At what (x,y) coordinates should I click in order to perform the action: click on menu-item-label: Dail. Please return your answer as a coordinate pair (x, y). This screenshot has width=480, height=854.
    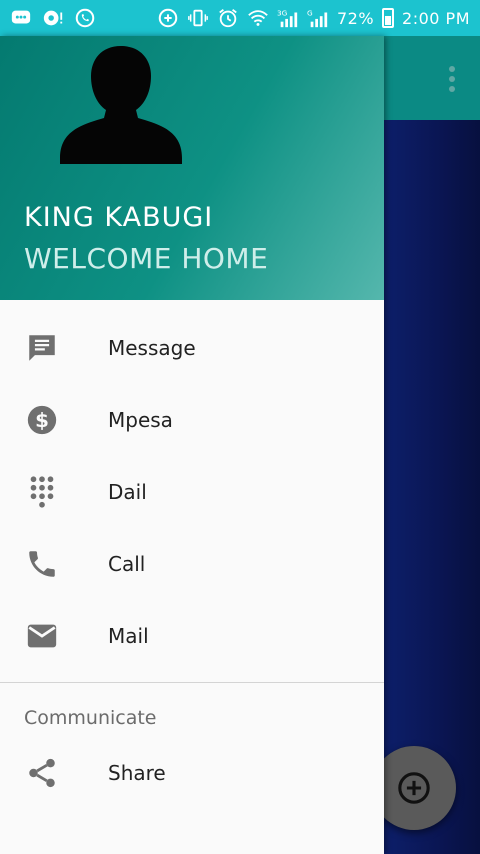
    Looking at the image, I should click on (127, 492).